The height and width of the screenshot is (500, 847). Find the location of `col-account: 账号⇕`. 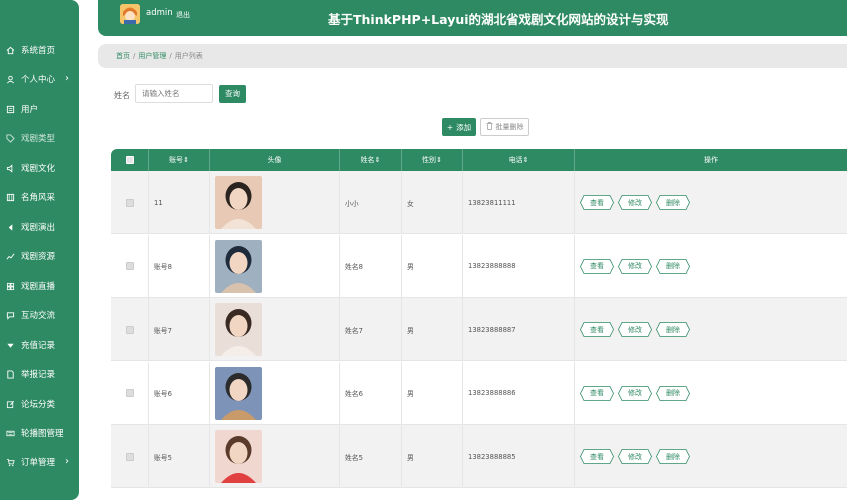

col-account: 账号⇕ is located at coordinates (179, 160).